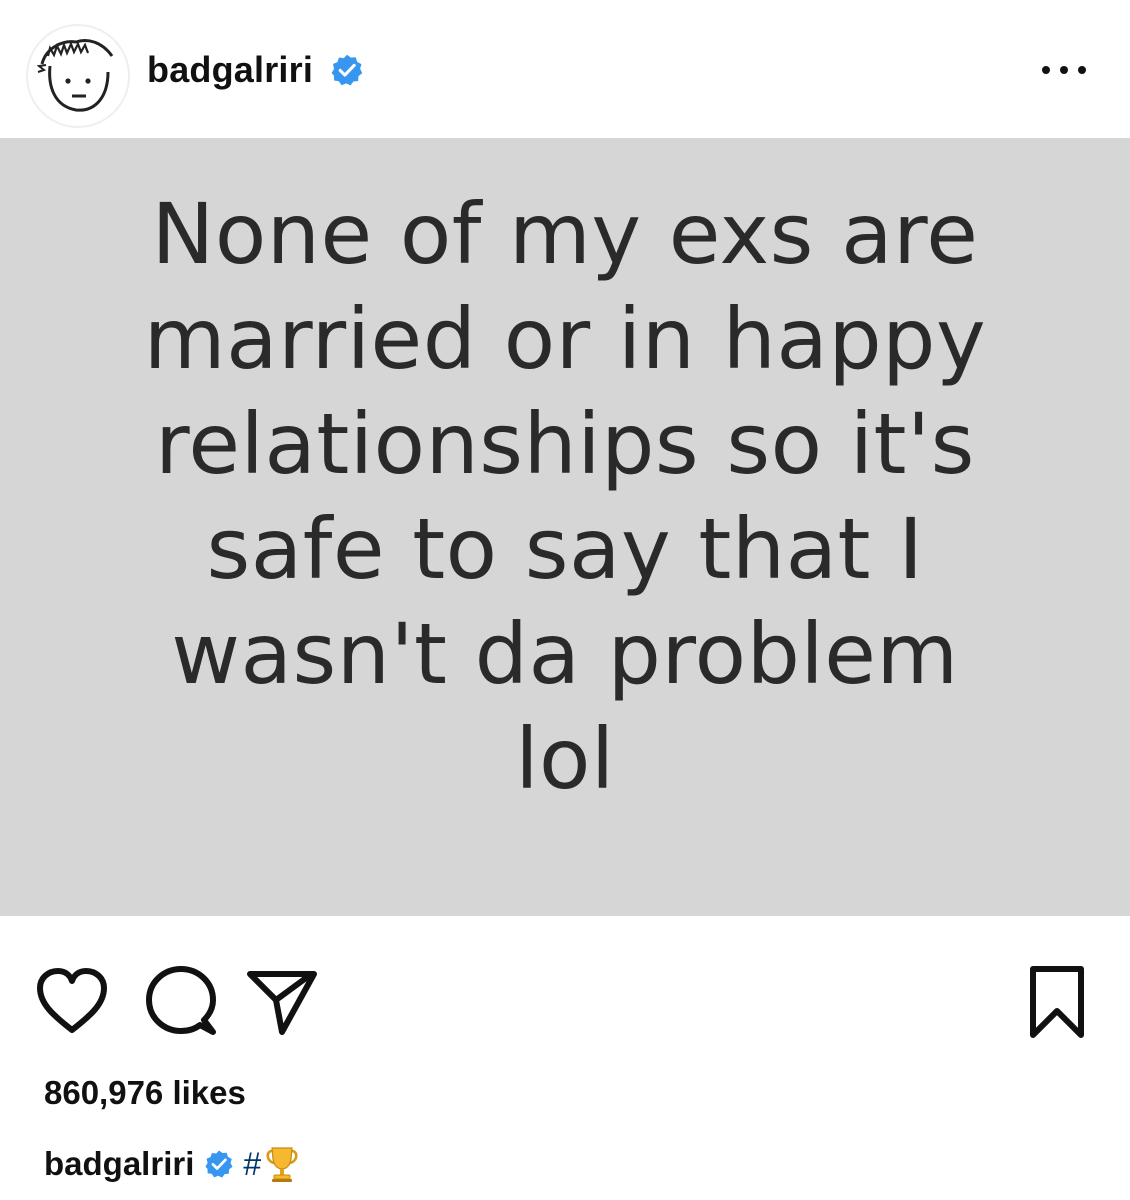  What do you see at coordinates (75, 75) in the screenshot?
I see `avatar-face-drawing` at bounding box center [75, 75].